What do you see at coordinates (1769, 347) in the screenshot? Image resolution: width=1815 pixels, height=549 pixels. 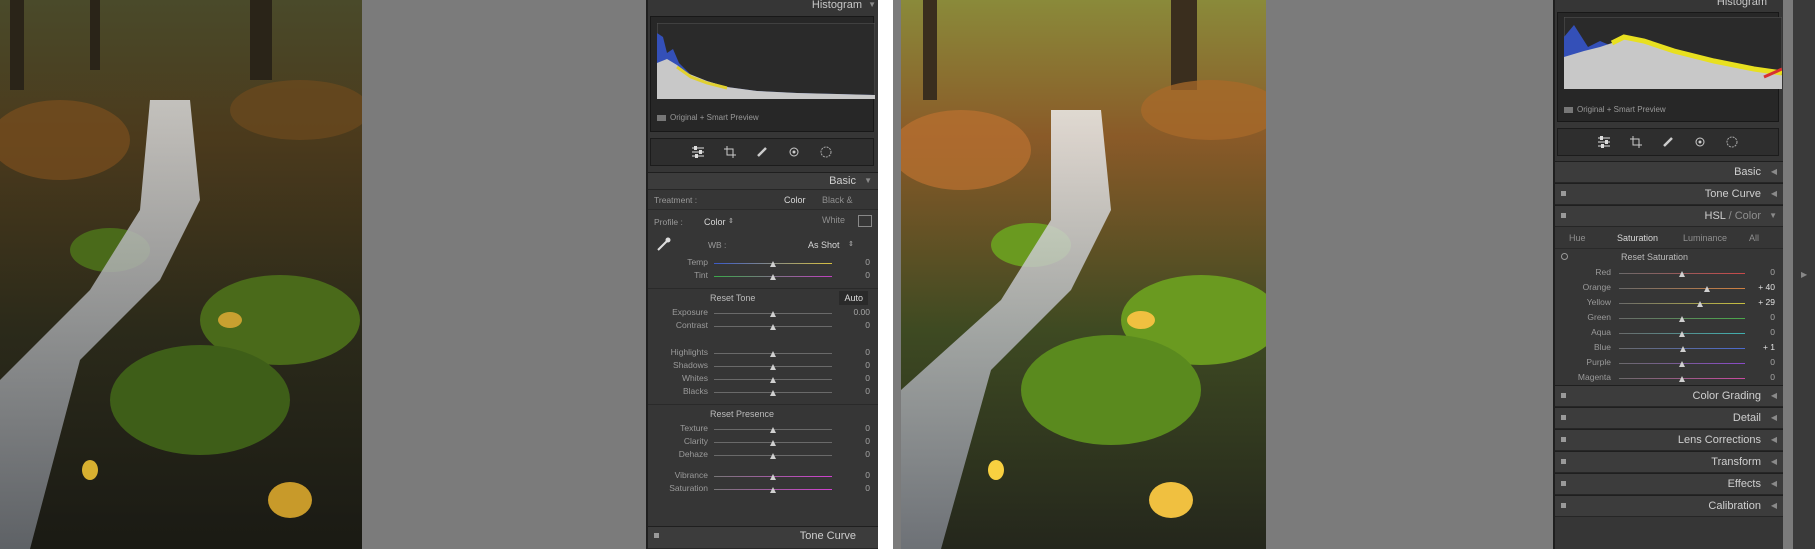 I see `slider-value: + 1` at bounding box center [1769, 347].